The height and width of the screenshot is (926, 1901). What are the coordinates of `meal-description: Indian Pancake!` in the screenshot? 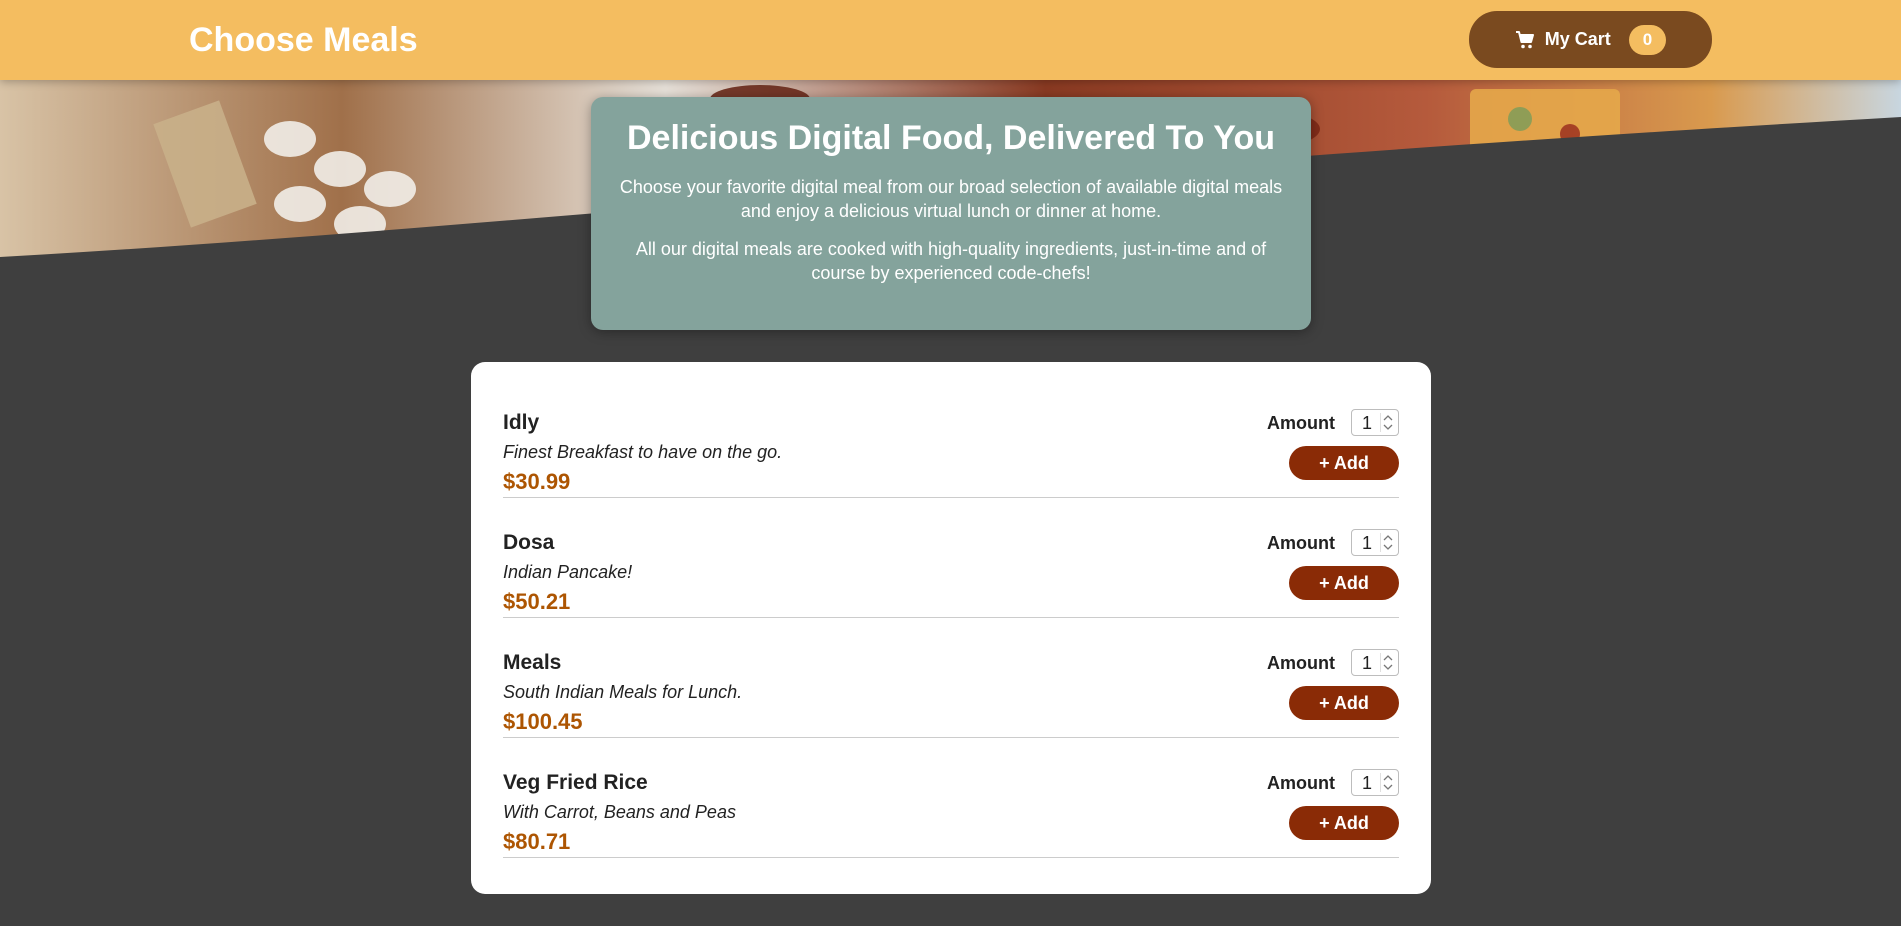 It's located at (568, 572).